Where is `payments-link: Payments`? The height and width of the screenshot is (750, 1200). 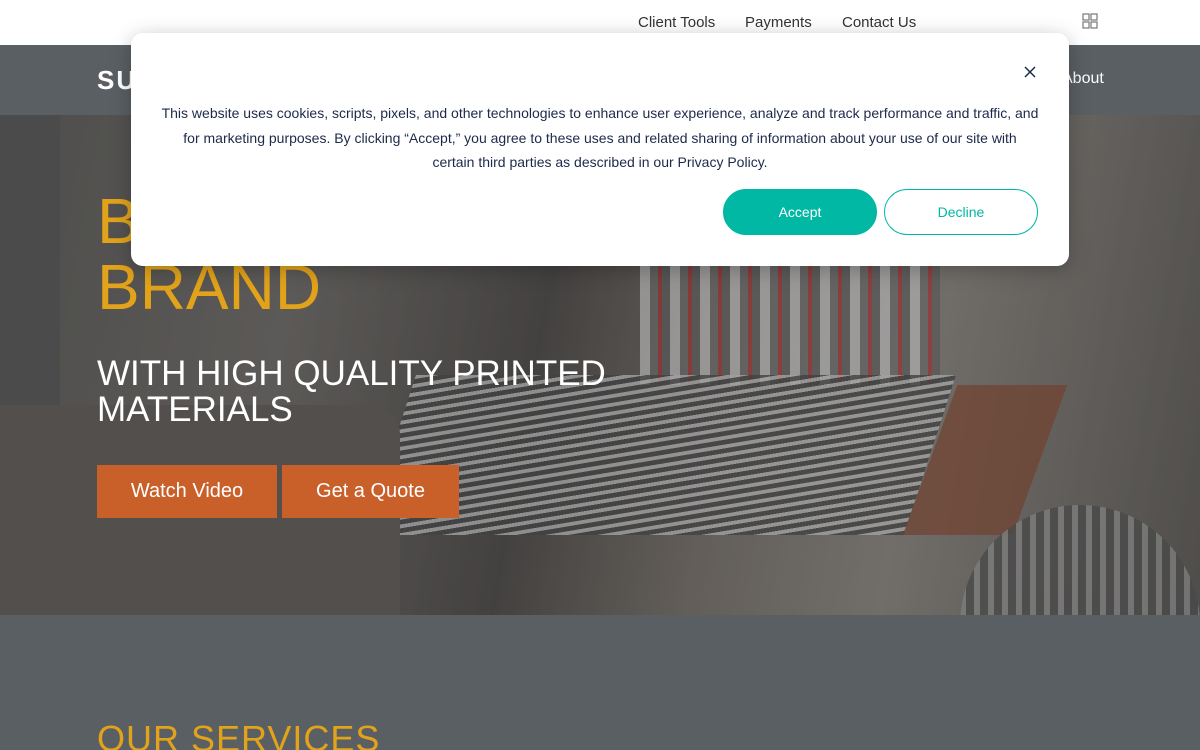
payments-link: Payments is located at coordinates (778, 22).